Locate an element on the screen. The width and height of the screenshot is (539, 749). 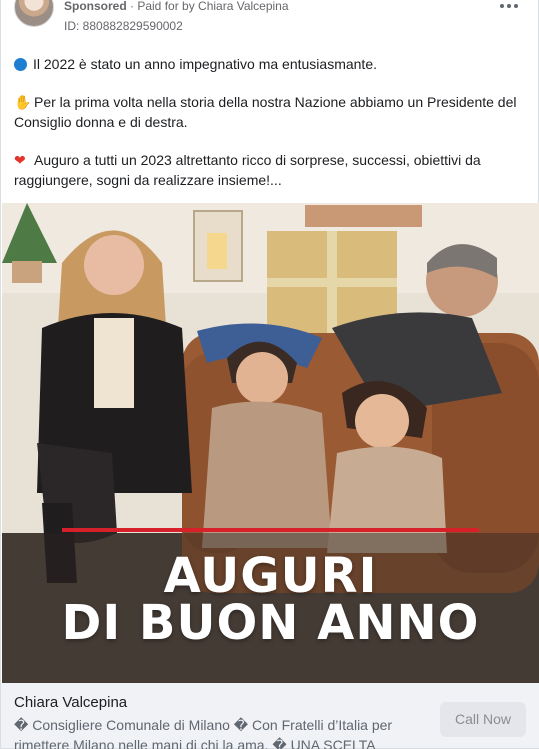
advertiser-avatar is located at coordinates (34, 13).